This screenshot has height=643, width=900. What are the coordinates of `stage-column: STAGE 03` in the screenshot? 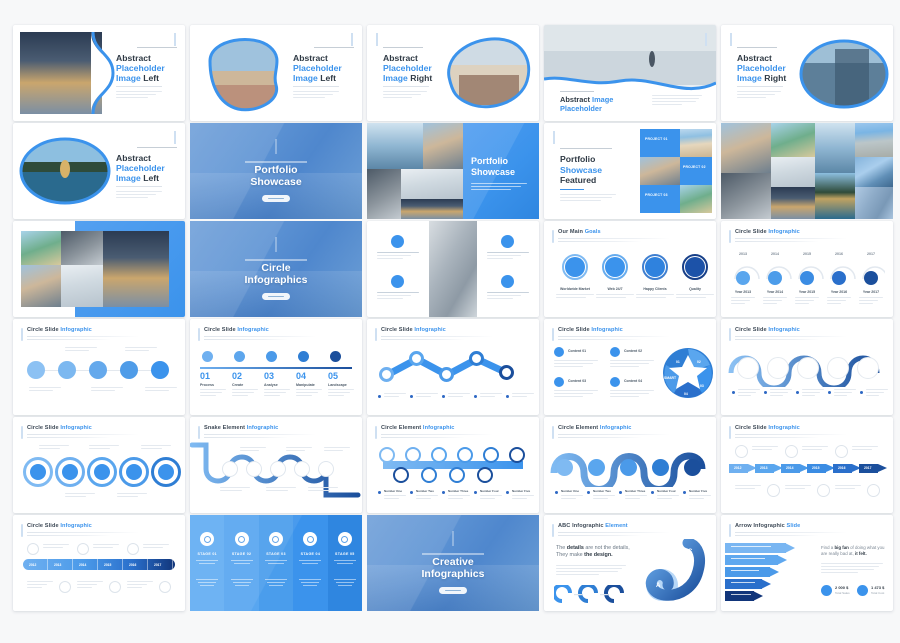 It's located at (276, 563).